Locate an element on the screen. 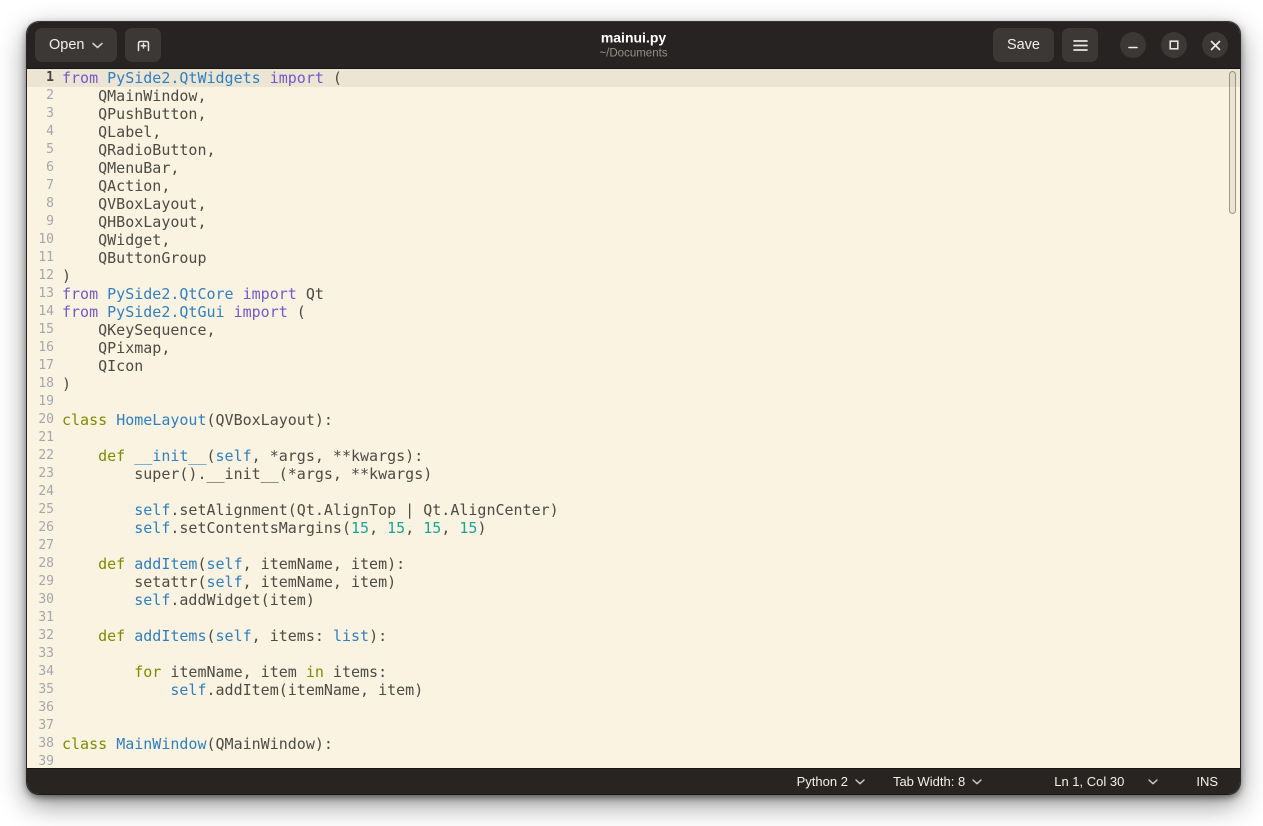 This screenshot has height=826, width=1263. new-tab-button is located at coordinates (143, 45).